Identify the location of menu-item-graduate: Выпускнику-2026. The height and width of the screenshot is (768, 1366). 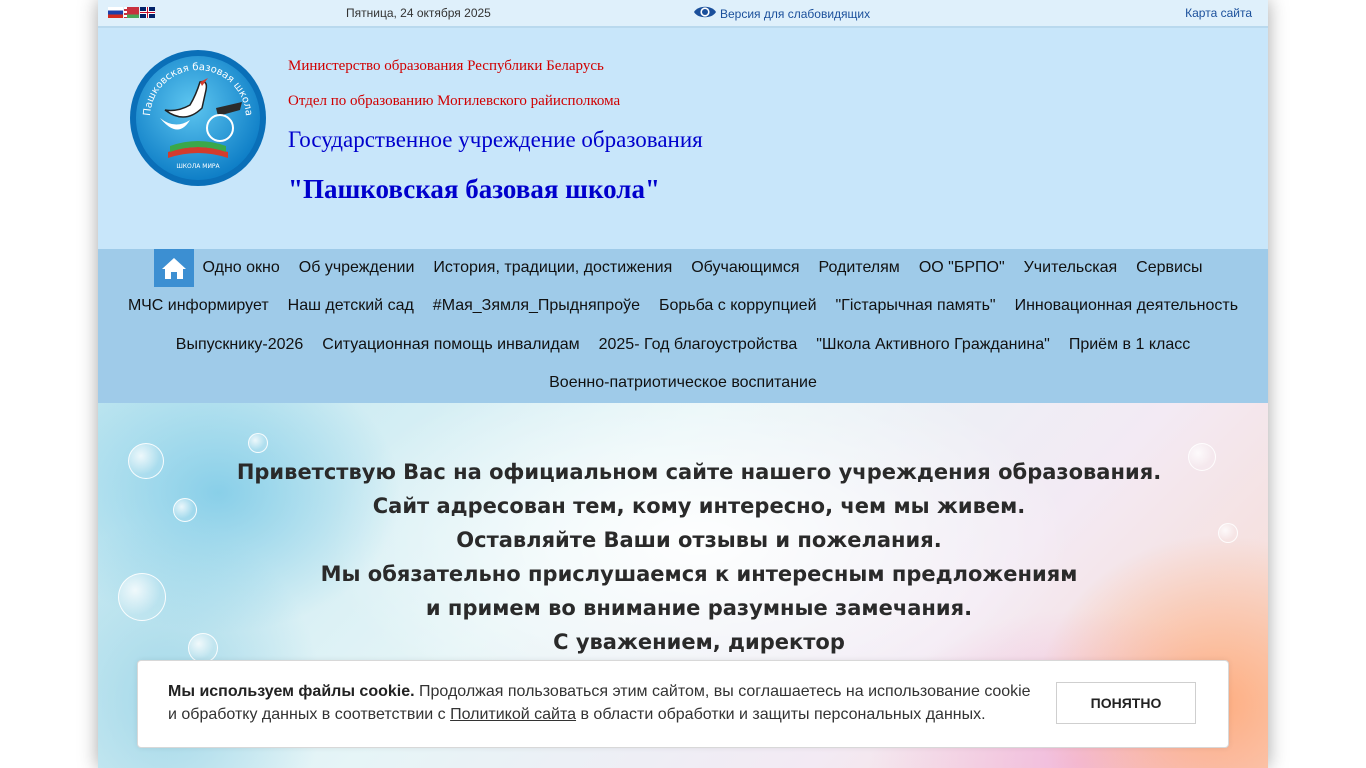
(239, 345).